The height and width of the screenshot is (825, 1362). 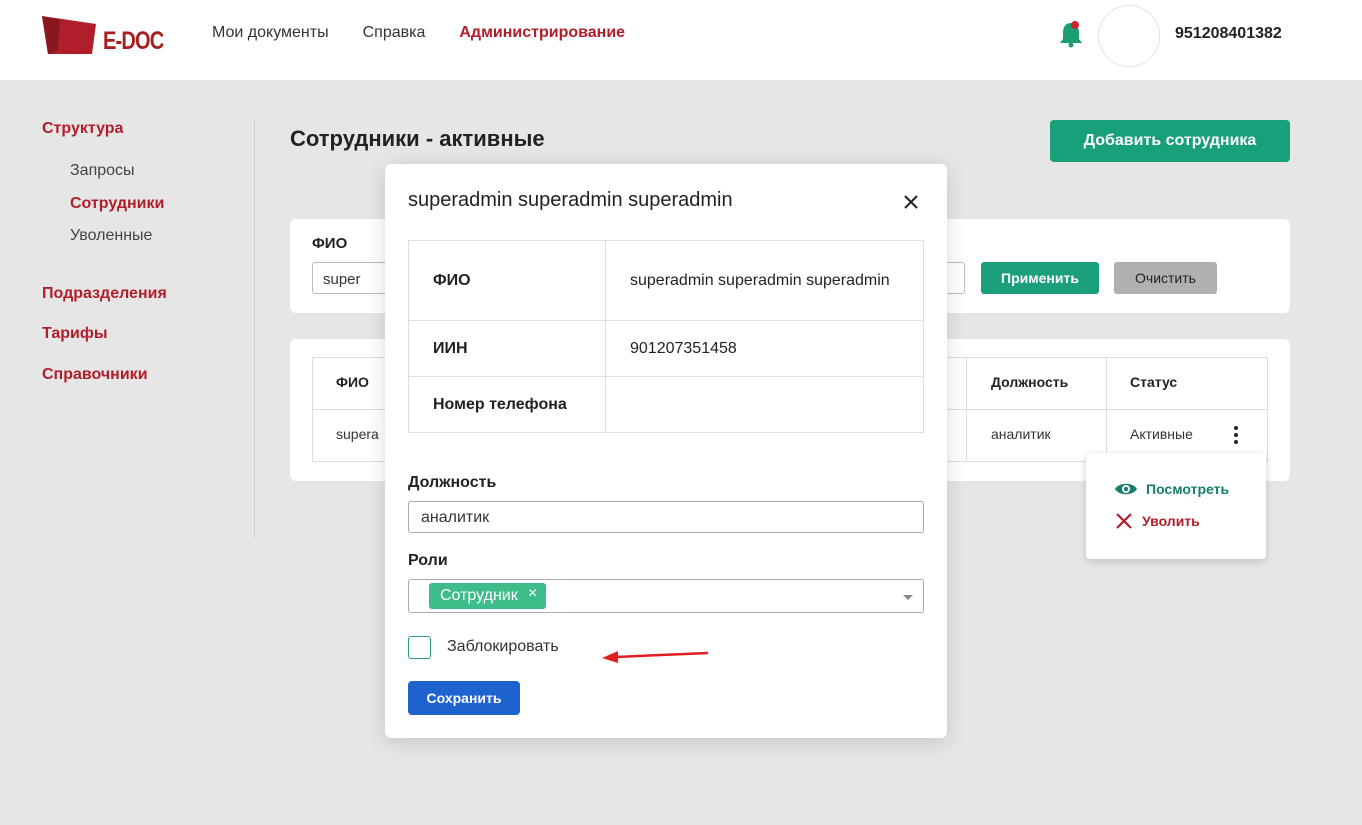 I want to click on apply-button: Применить, so click(x=1040, y=278).